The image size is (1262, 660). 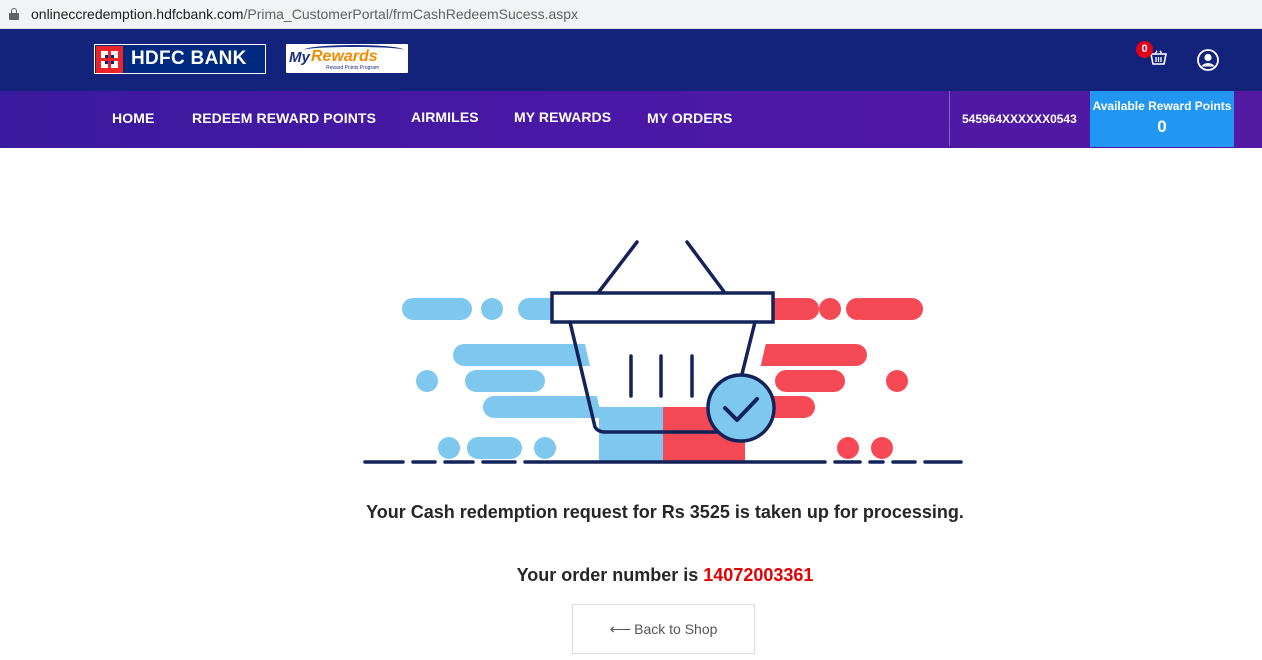 What do you see at coordinates (14, 14) in the screenshot?
I see `lock-icon` at bounding box center [14, 14].